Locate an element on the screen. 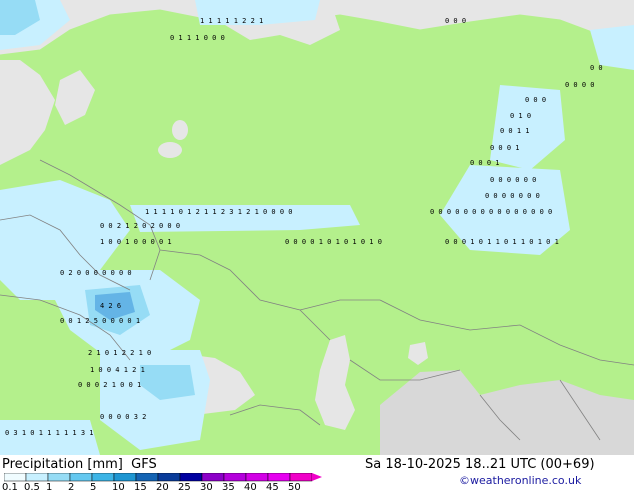  legend-label: 25 is located at coordinates (184, 487).